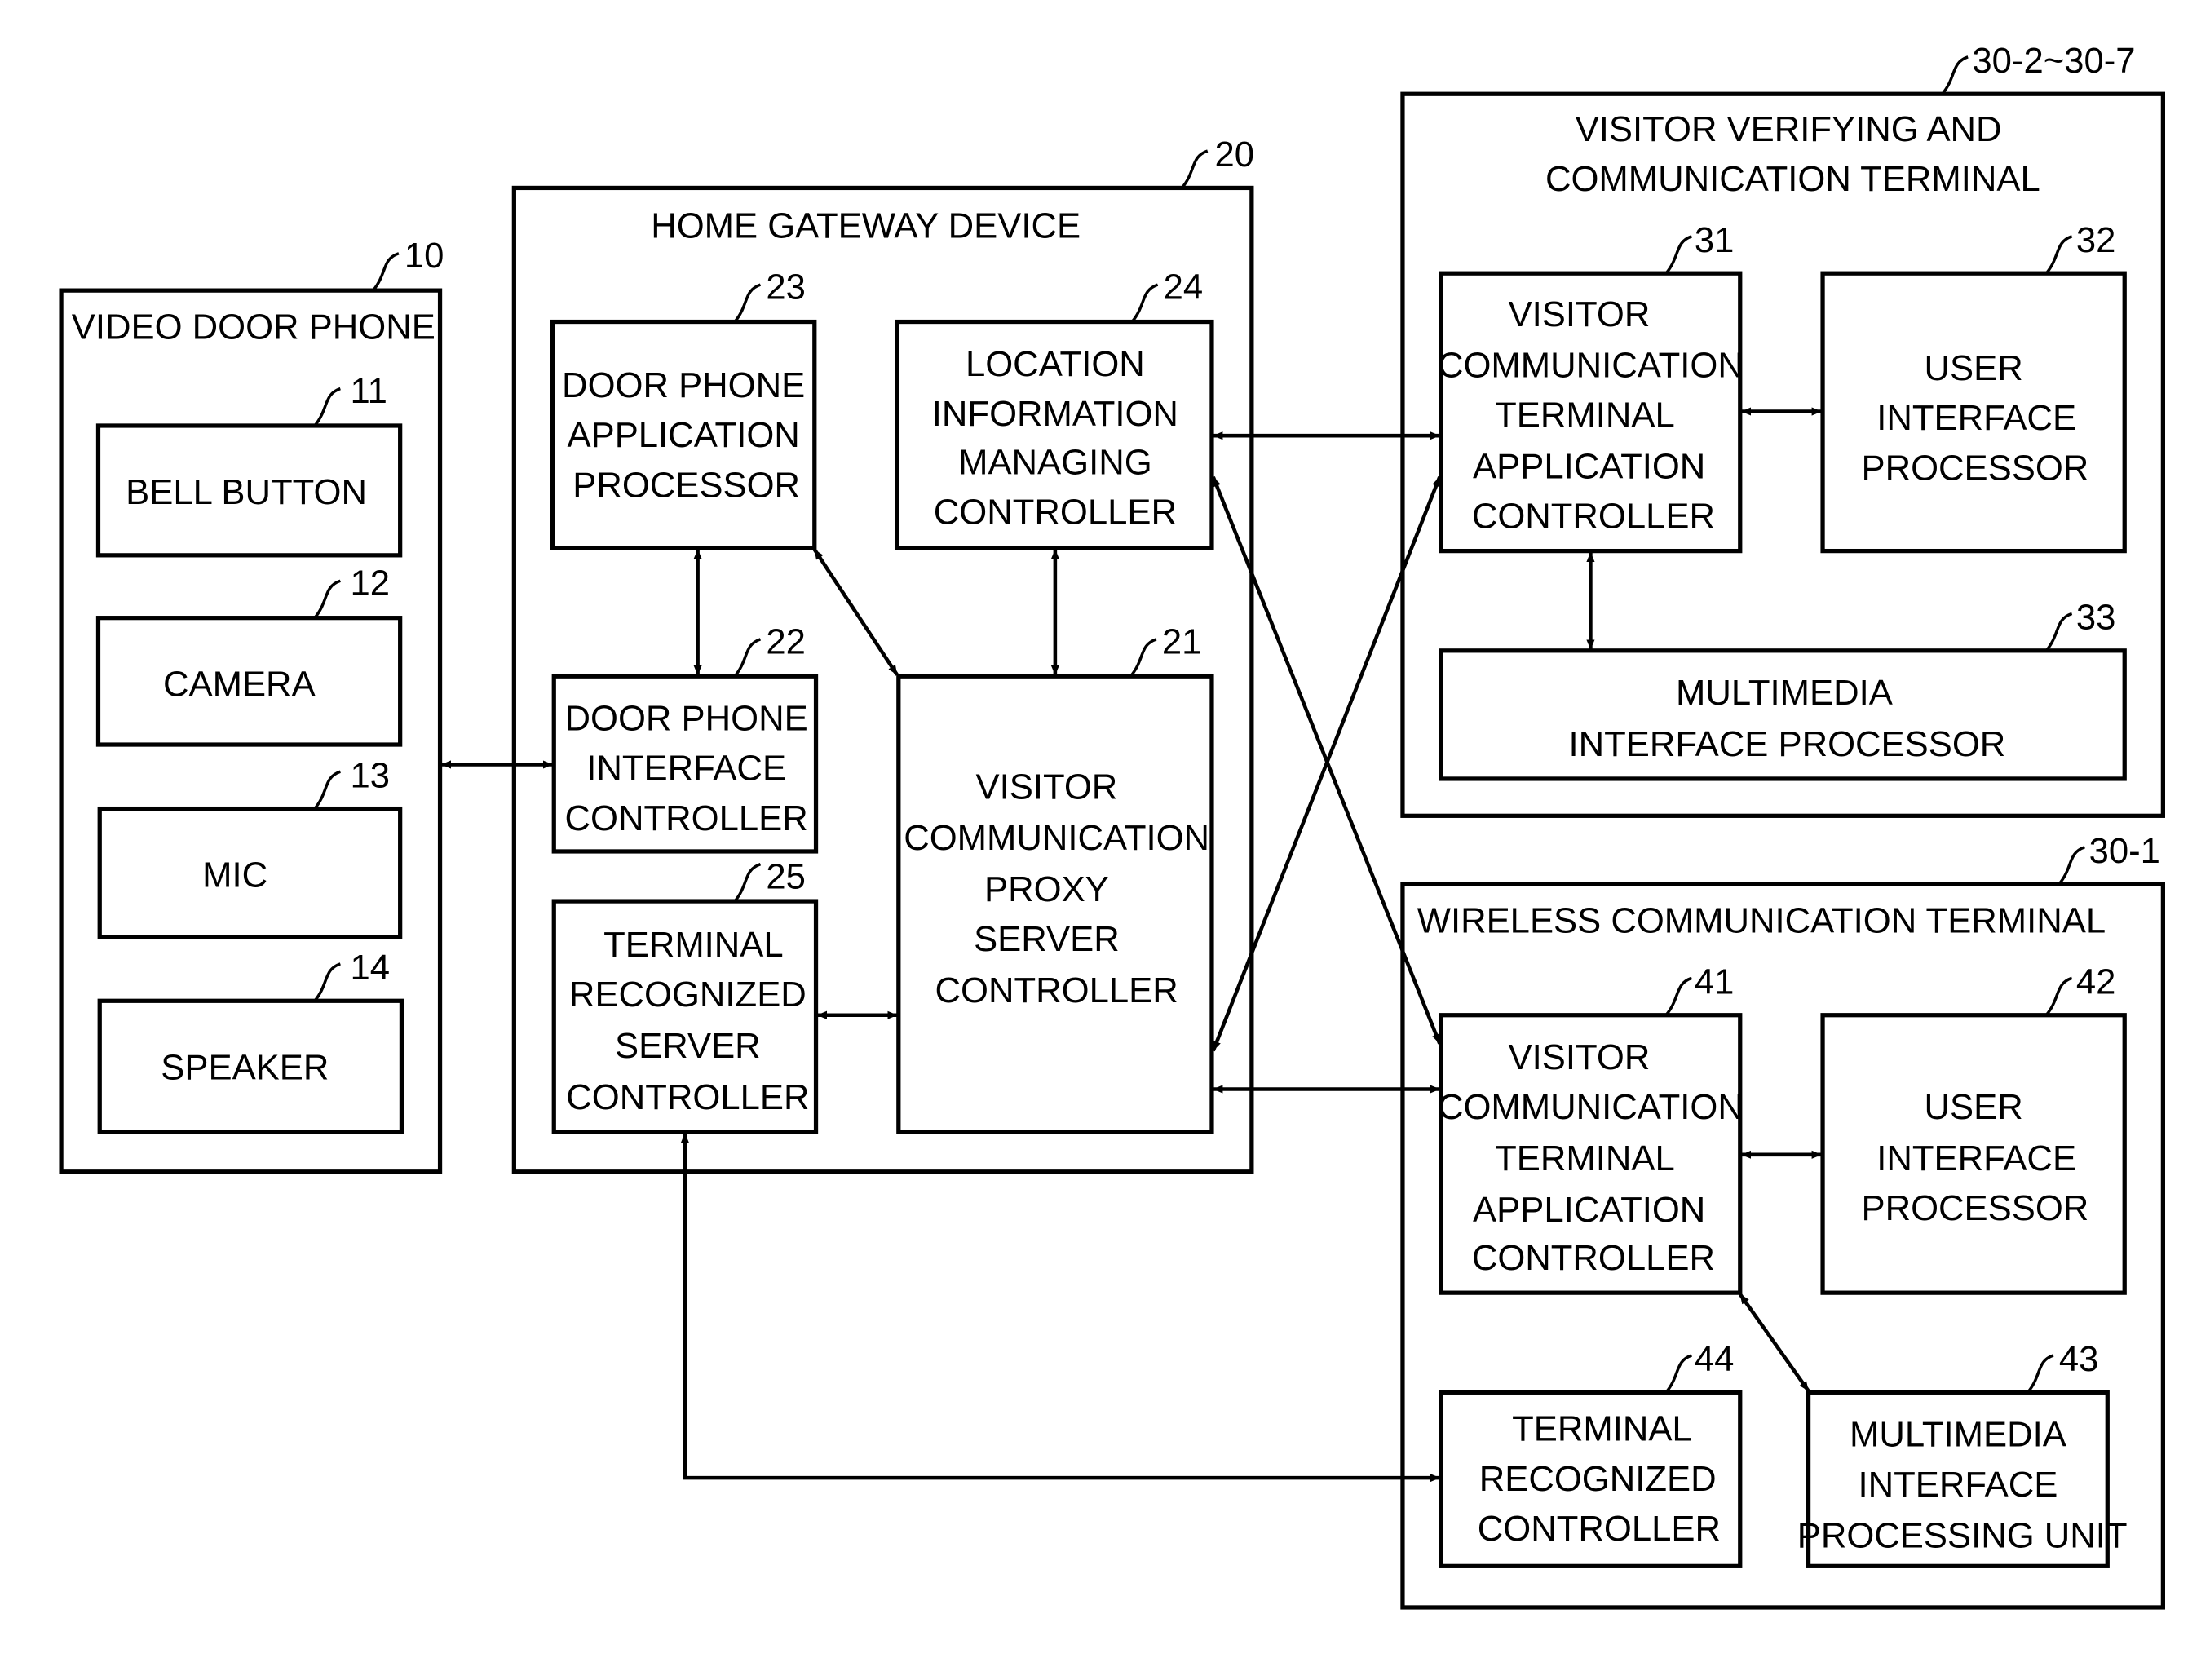  What do you see at coordinates (1958, 1485) in the screenshot?
I see `wl-multimedia-unit-line-2: INTERFACE` at bounding box center [1958, 1485].